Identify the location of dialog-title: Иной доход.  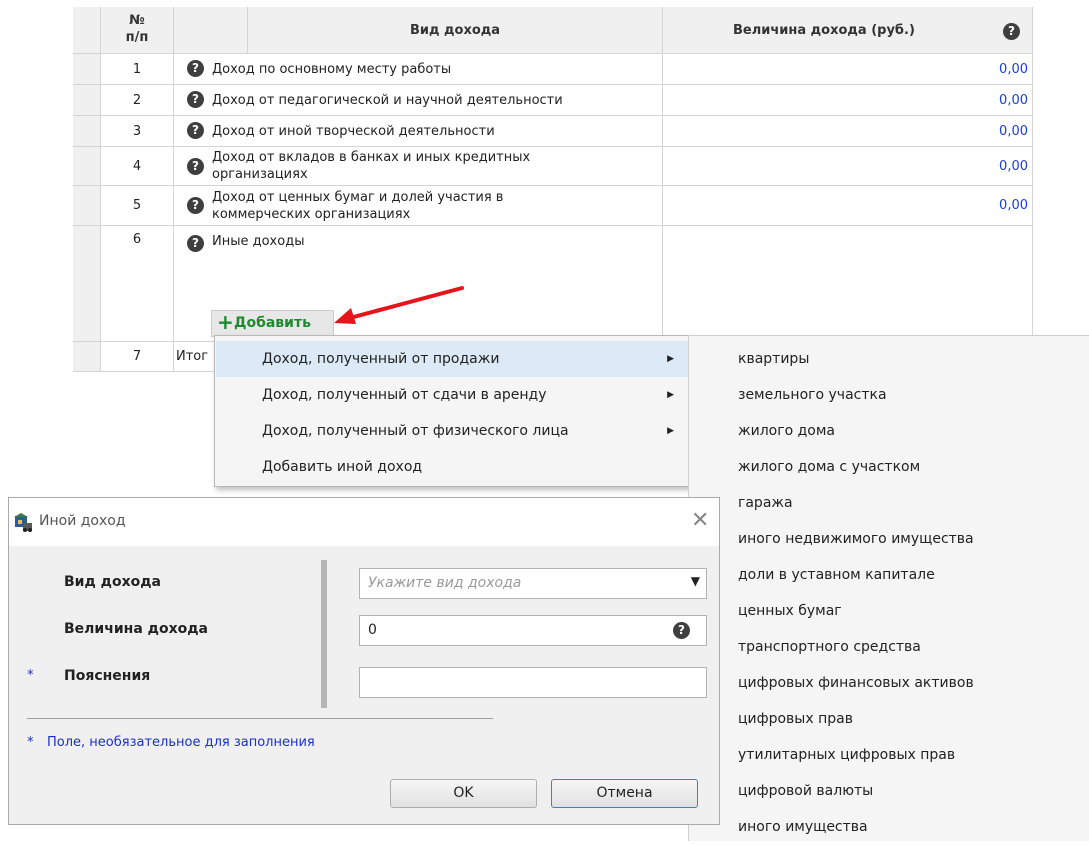
(82, 521).